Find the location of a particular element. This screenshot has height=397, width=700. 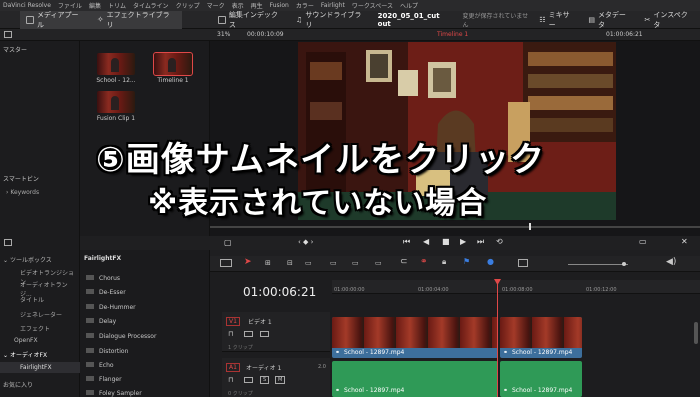

trim-tool-icon: ⊞ is located at coordinates (268, 263).